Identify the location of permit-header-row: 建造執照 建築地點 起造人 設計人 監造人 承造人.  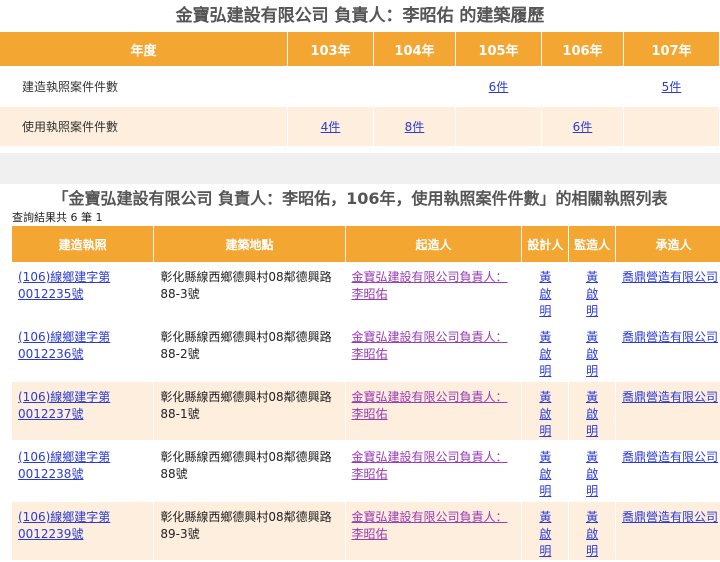
(366, 244).